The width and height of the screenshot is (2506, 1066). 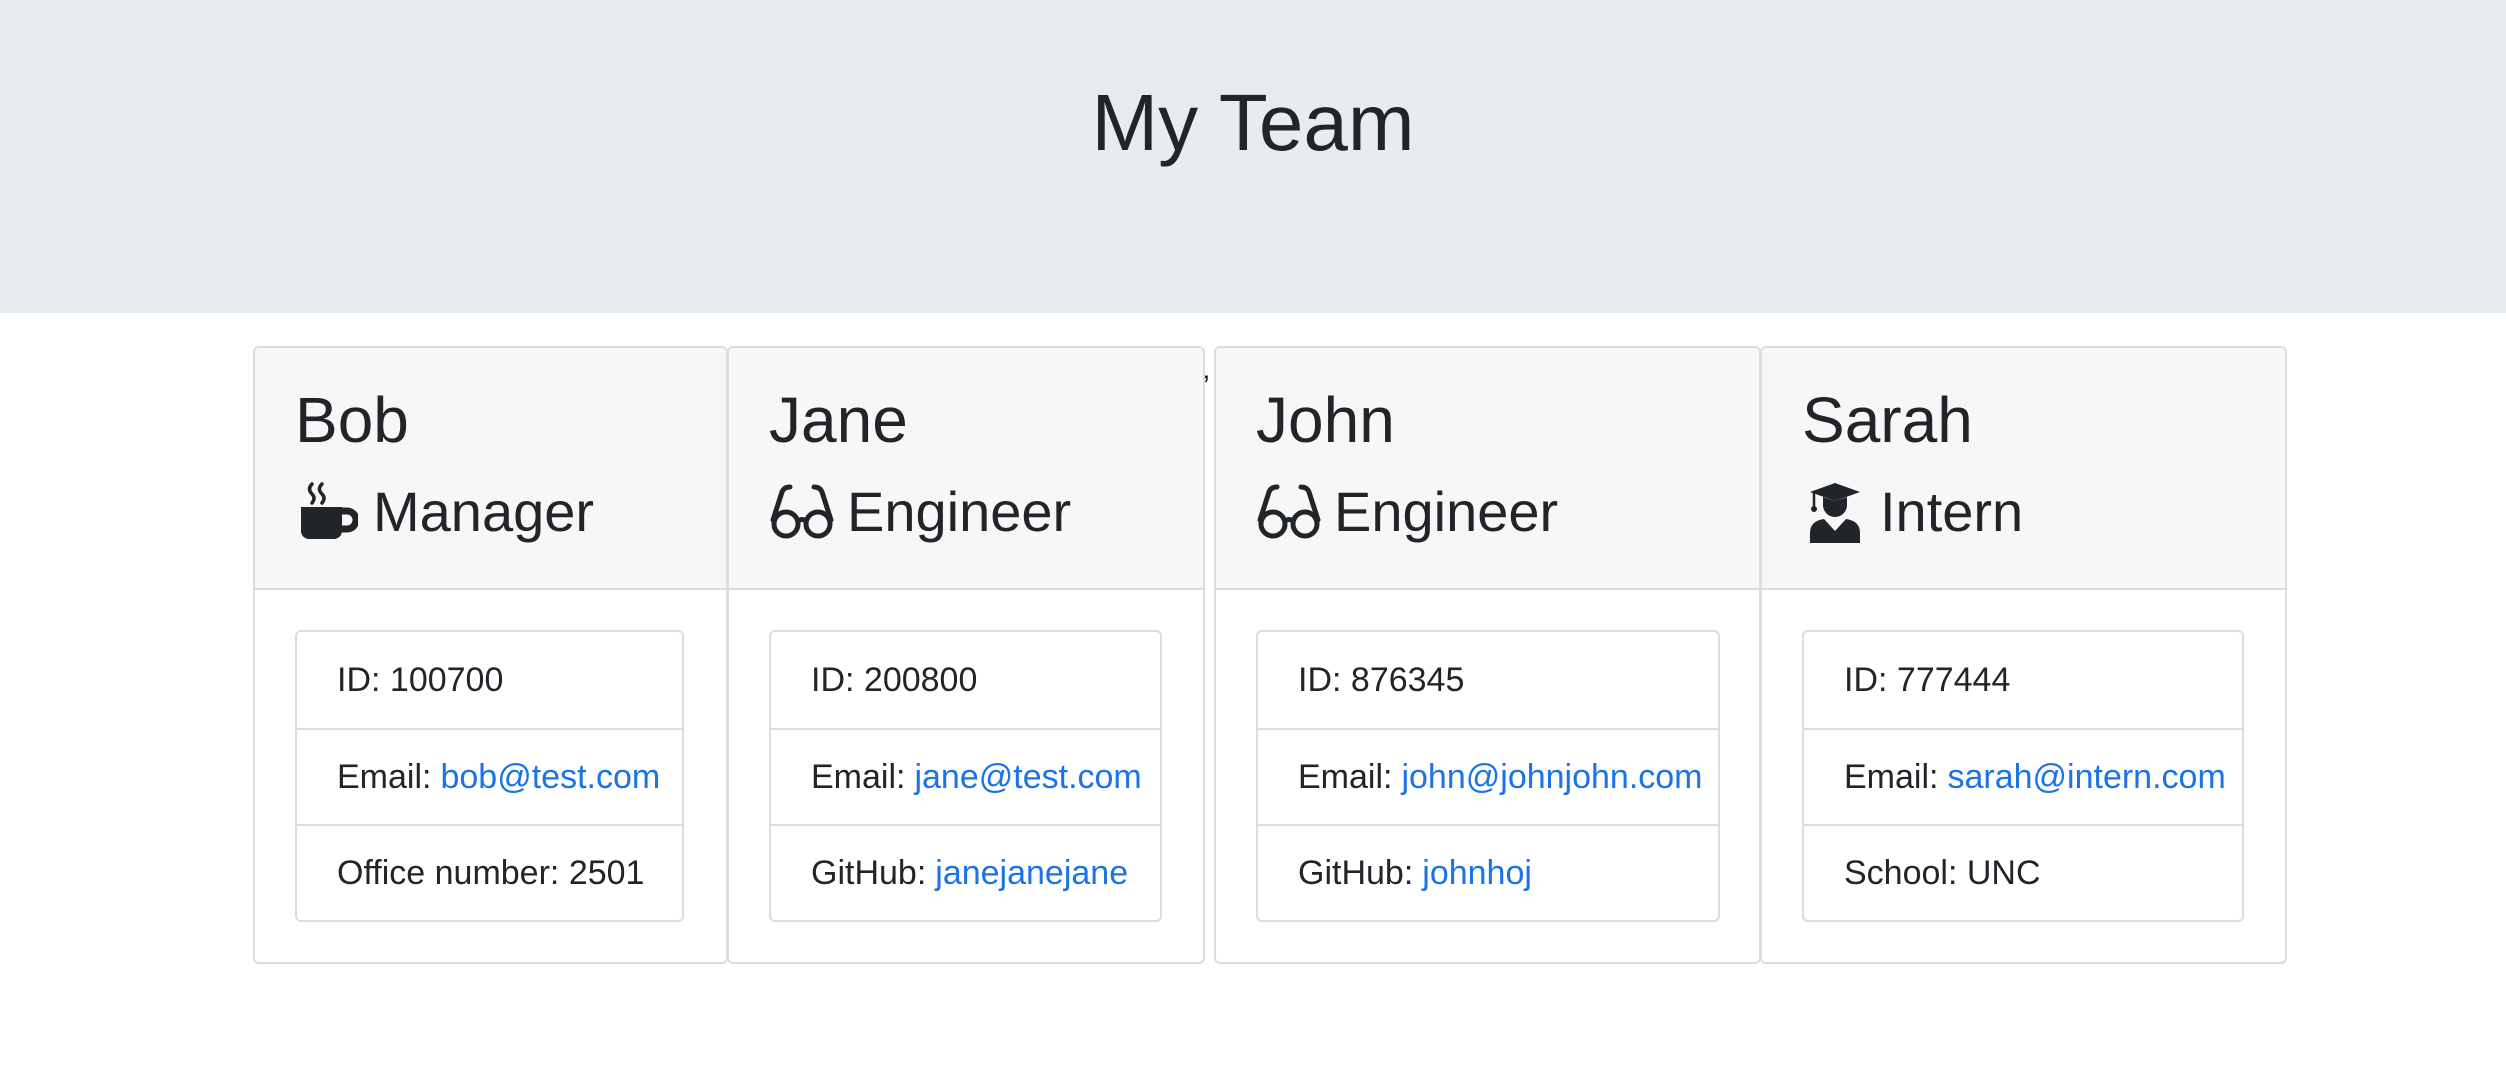 I want to click on email-link: jane@test.com, so click(x=1027, y=777).